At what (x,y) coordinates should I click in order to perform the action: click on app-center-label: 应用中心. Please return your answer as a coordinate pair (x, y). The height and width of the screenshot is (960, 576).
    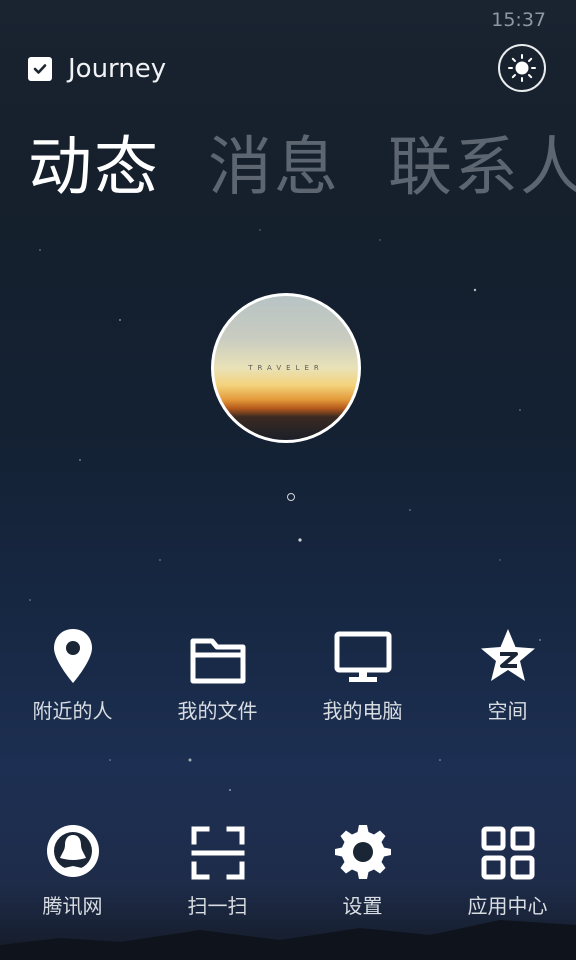
    Looking at the image, I should click on (507, 906).